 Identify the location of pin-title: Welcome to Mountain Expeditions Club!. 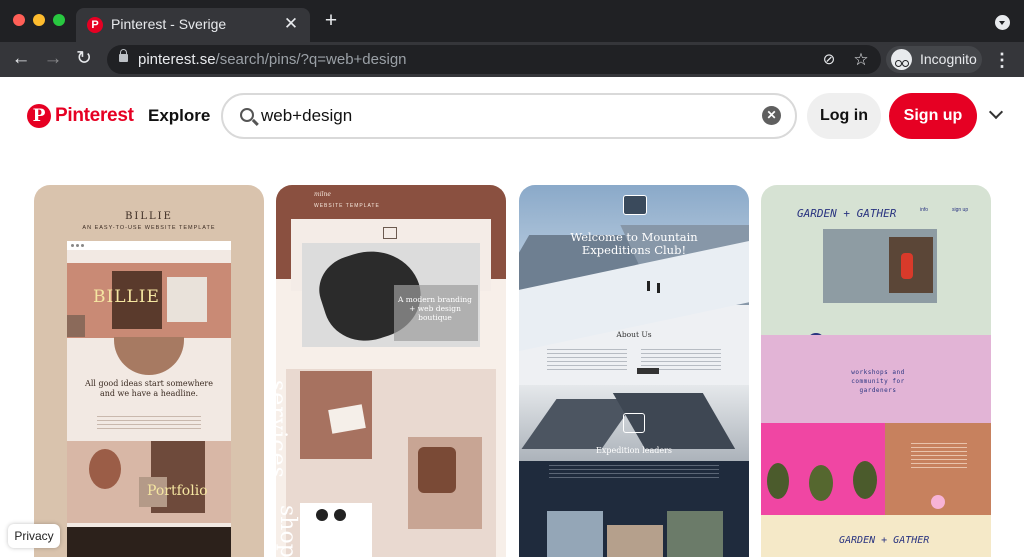
(634, 243).